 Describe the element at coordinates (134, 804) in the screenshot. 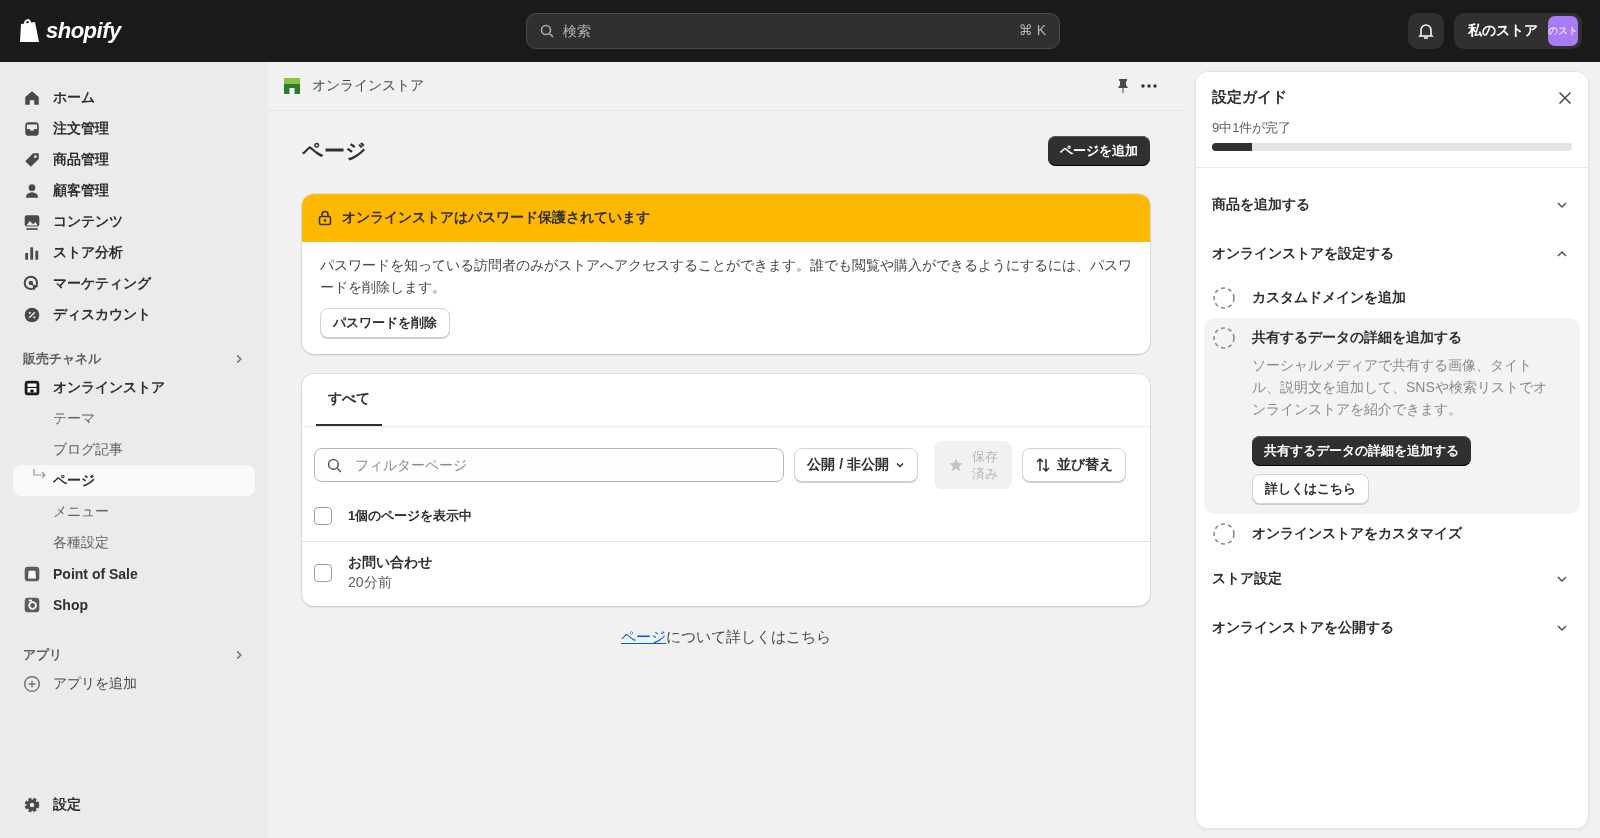

I see `settings-link: 設定` at that location.